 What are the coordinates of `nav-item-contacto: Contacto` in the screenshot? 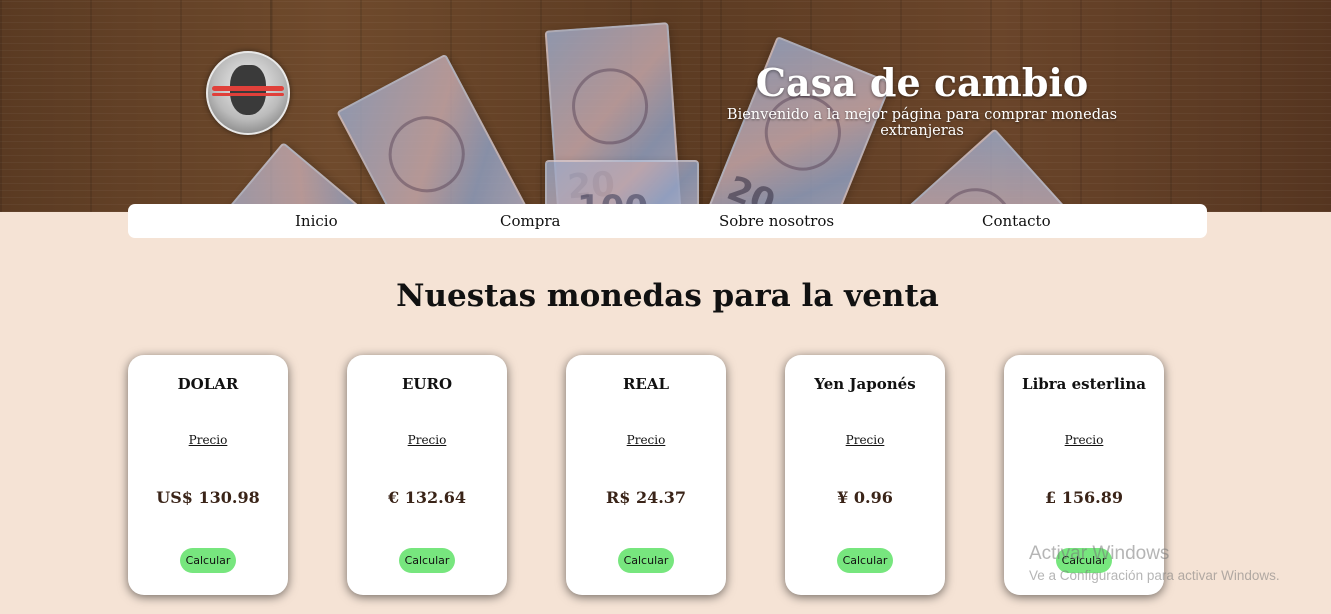 It's located at (1016, 221).